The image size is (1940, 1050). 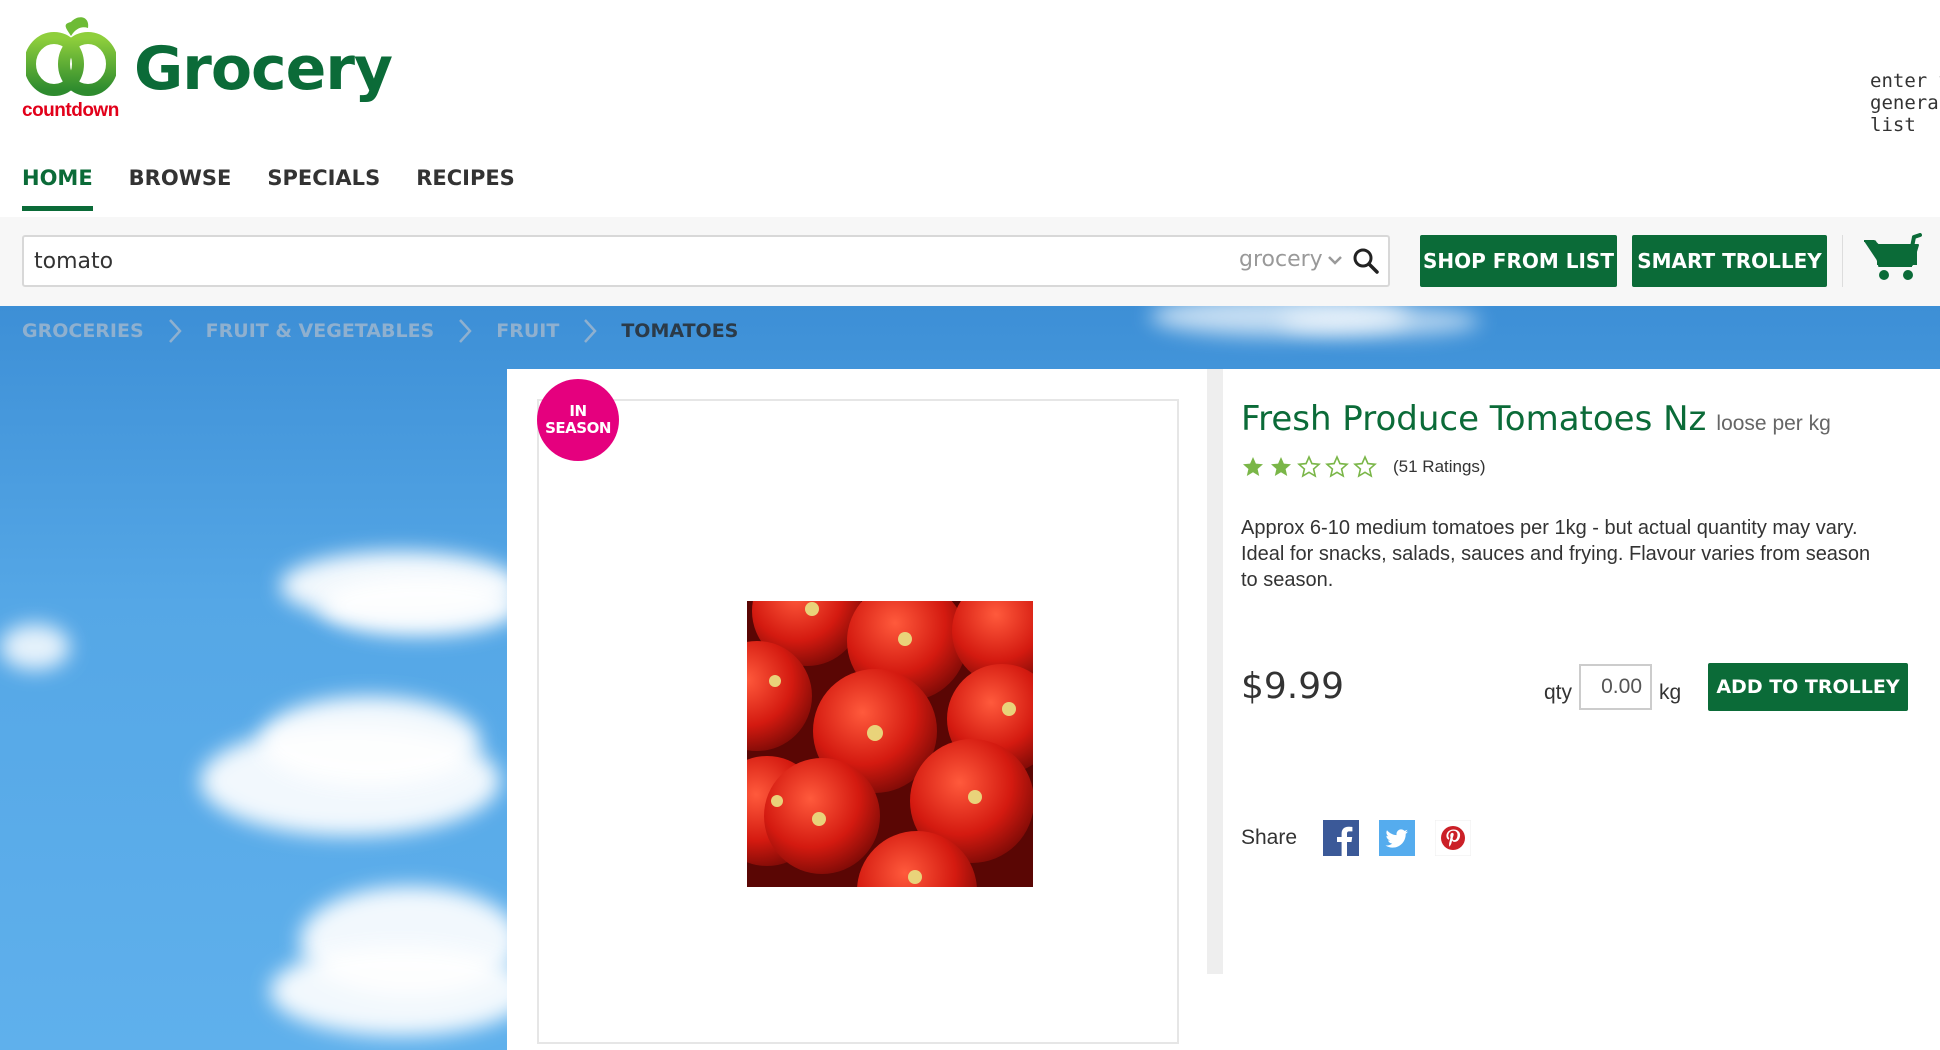 I want to click on list-hint-text: enter y genera list, so click(x=1905, y=103).